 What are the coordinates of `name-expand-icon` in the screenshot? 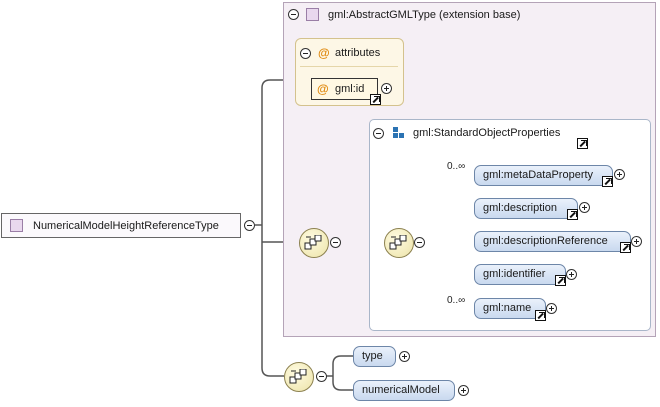 It's located at (551, 308).